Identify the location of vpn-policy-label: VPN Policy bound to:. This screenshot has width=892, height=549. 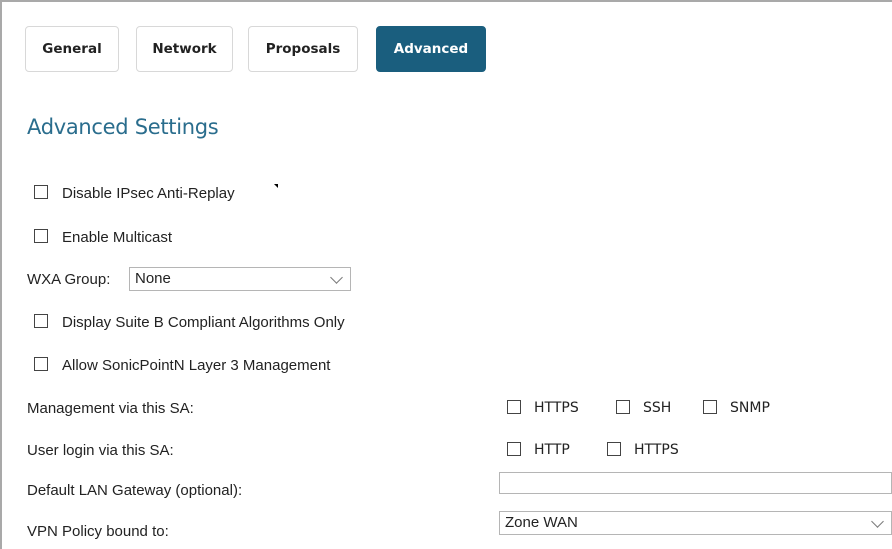
(98, 531).